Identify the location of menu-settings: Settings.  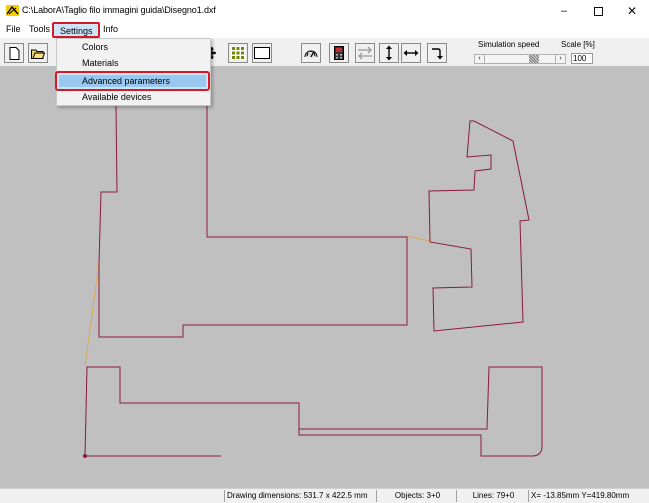
(76, 30).